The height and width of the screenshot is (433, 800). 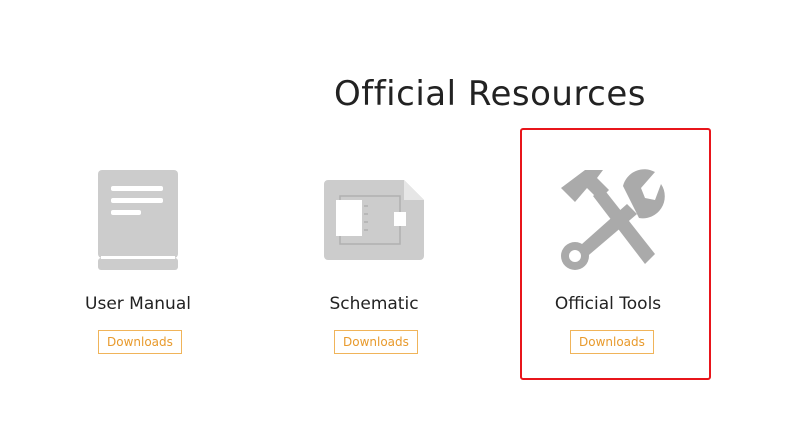 I want to click on schematic-icon, so click(x=374, y=220).